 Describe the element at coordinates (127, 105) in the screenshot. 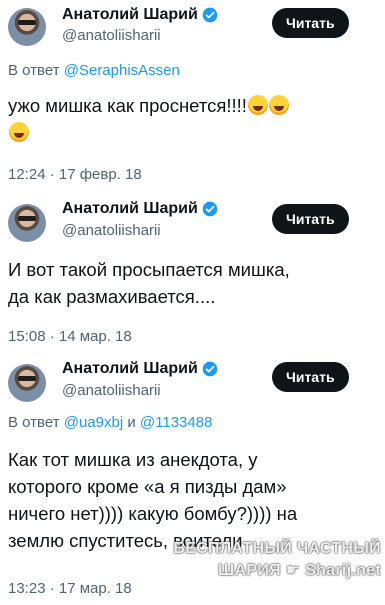

I see `tweet-text-body: ужо мишка как проснется!!!!` at that location.